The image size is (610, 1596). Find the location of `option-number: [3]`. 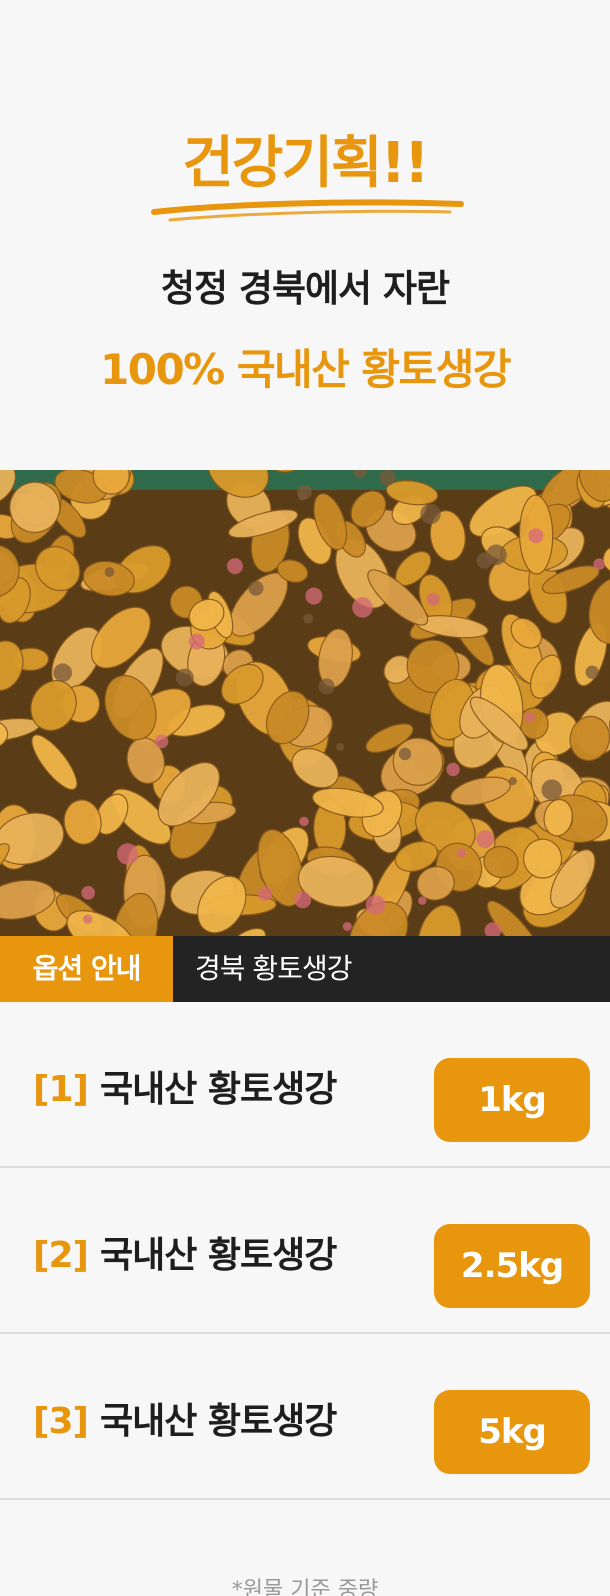

option-number: [3] is located at coordinates (61, 1421).